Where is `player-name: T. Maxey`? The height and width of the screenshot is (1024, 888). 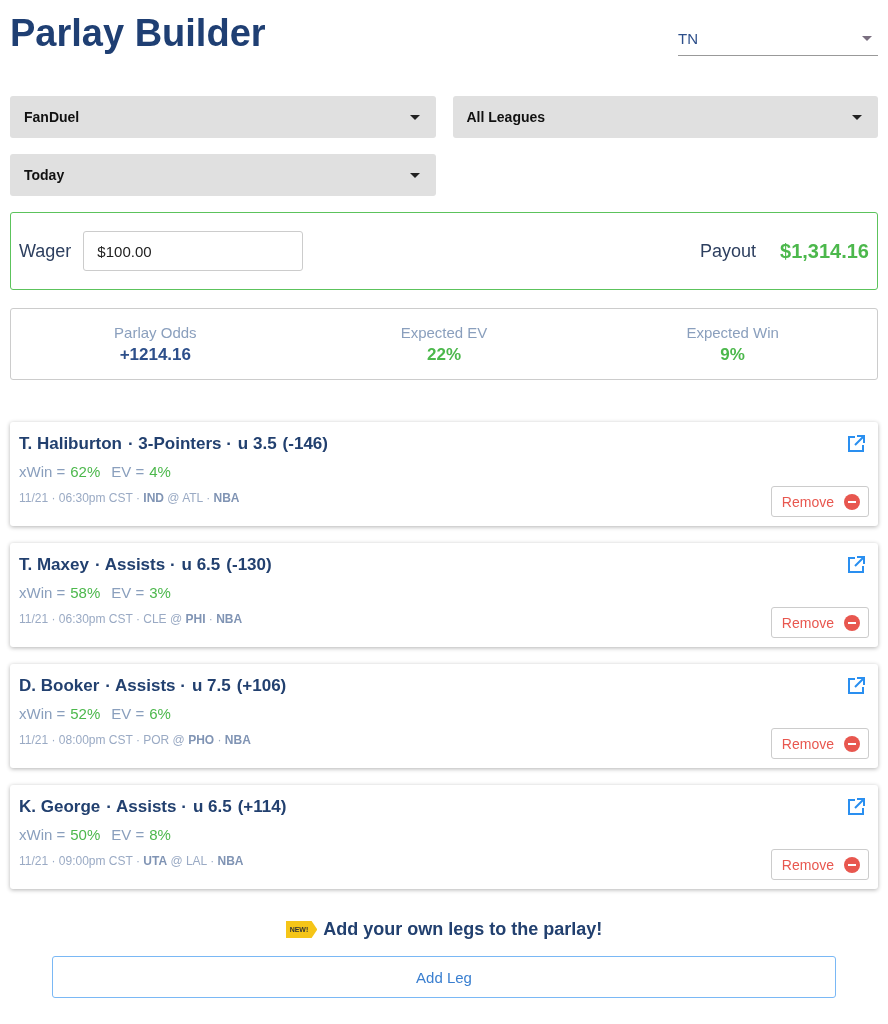 player-name: T. Maxey is located at coordinates (54, 565).